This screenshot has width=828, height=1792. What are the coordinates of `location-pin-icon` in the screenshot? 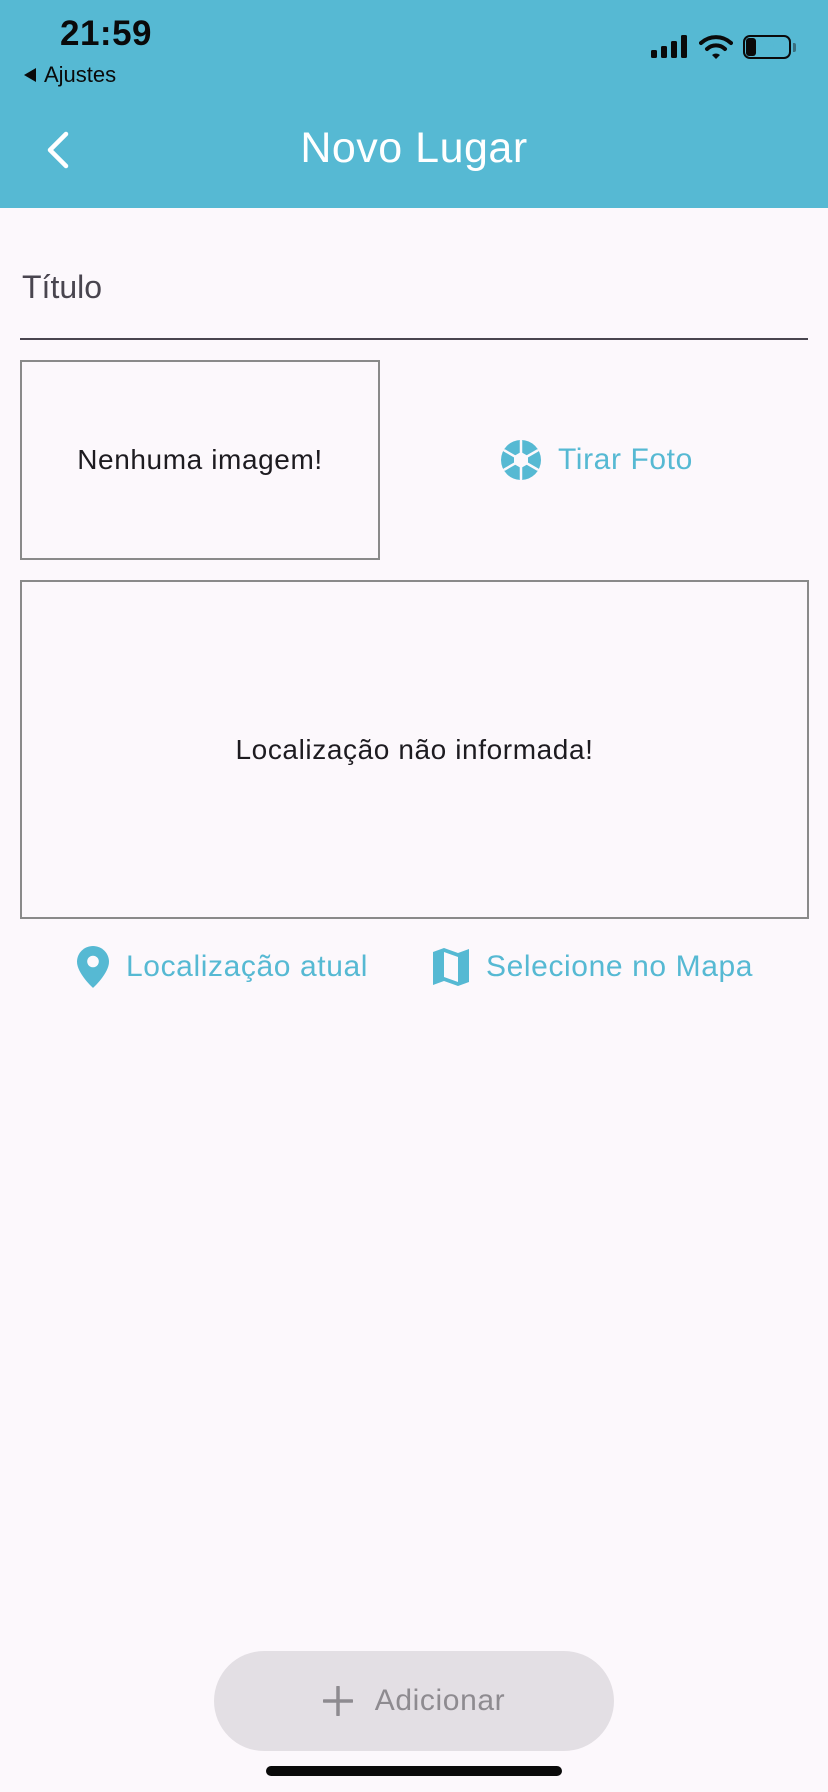 It's located at (93, 967).